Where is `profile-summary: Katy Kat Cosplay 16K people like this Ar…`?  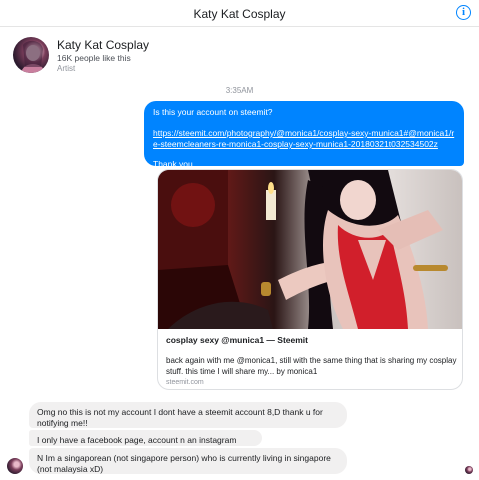 profile-summary: Katy Kat Cosplay 16K people like this Ar… is located at coordinates (163, 55).